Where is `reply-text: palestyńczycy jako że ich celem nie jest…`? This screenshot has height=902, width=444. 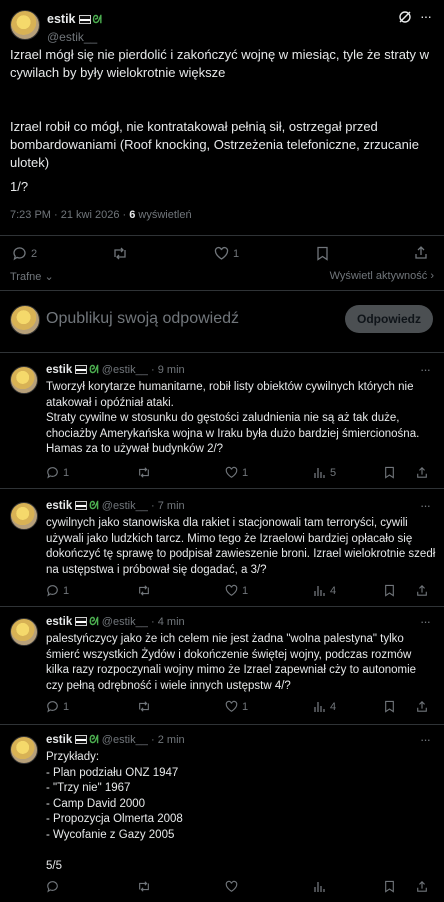
reply-text: palestyńczycy jako że ich celem nie jest… is located at coordinates (231, 662).